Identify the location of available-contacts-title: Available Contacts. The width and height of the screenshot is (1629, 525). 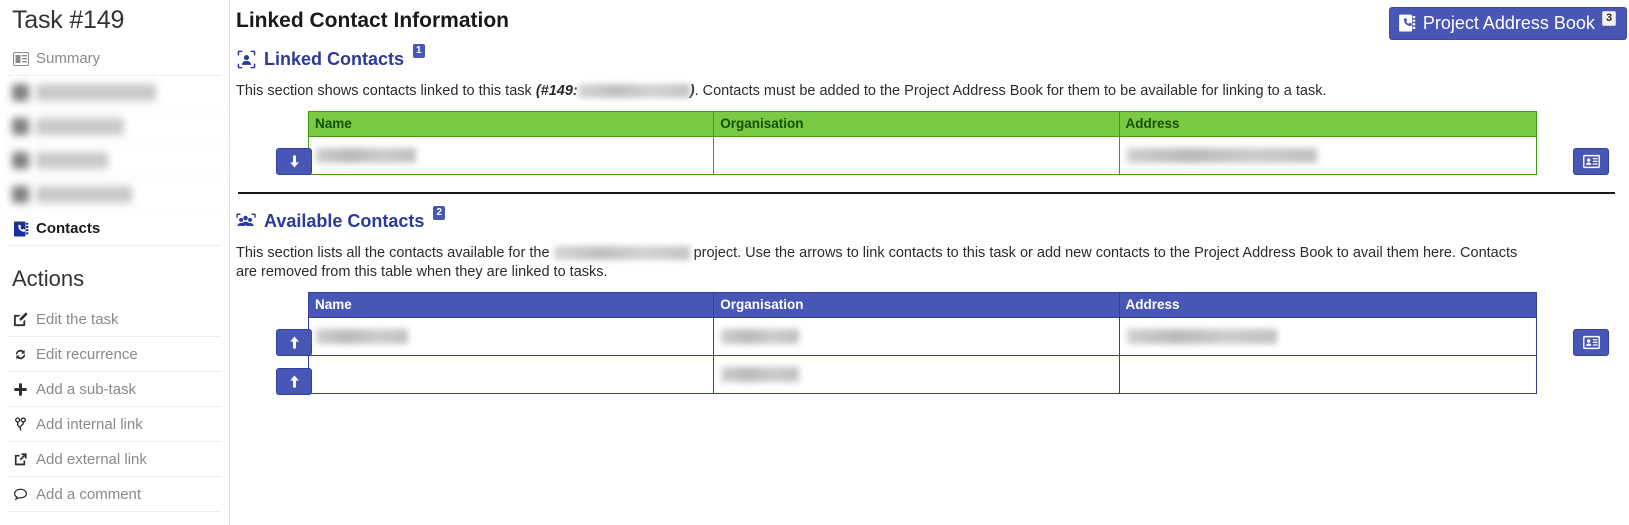
(344, 221).